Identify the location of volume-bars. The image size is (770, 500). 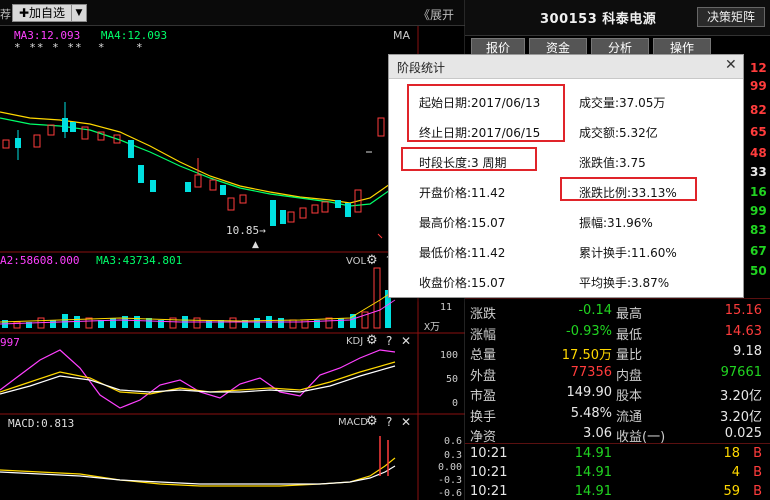
(198, 298).